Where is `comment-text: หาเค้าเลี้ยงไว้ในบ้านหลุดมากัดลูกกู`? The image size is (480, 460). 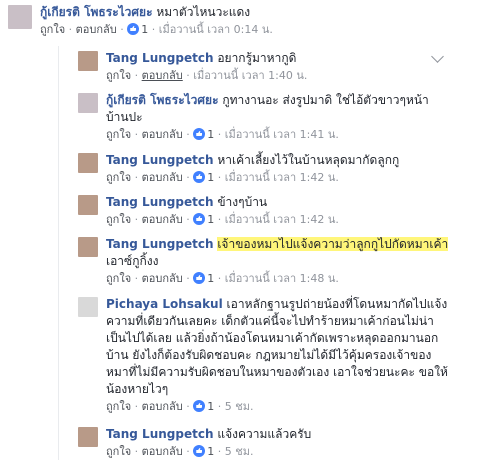 comment-text: หาเค้าเลี้ยงไว้ในบ้านหลุดมากัดลูกกู is located at coordinates (308, 160).